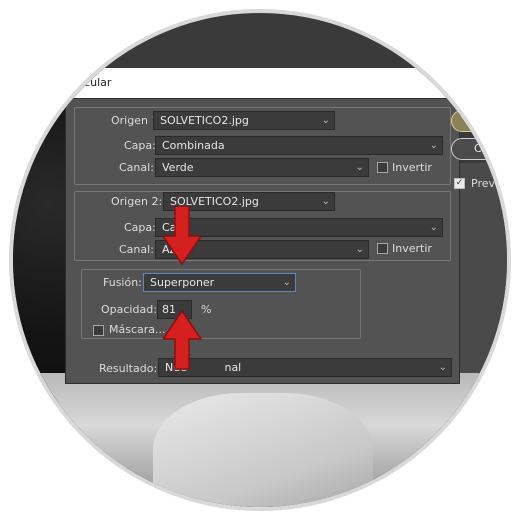  I want to click on source2-layer-label: Capa:, so click(140, 227).